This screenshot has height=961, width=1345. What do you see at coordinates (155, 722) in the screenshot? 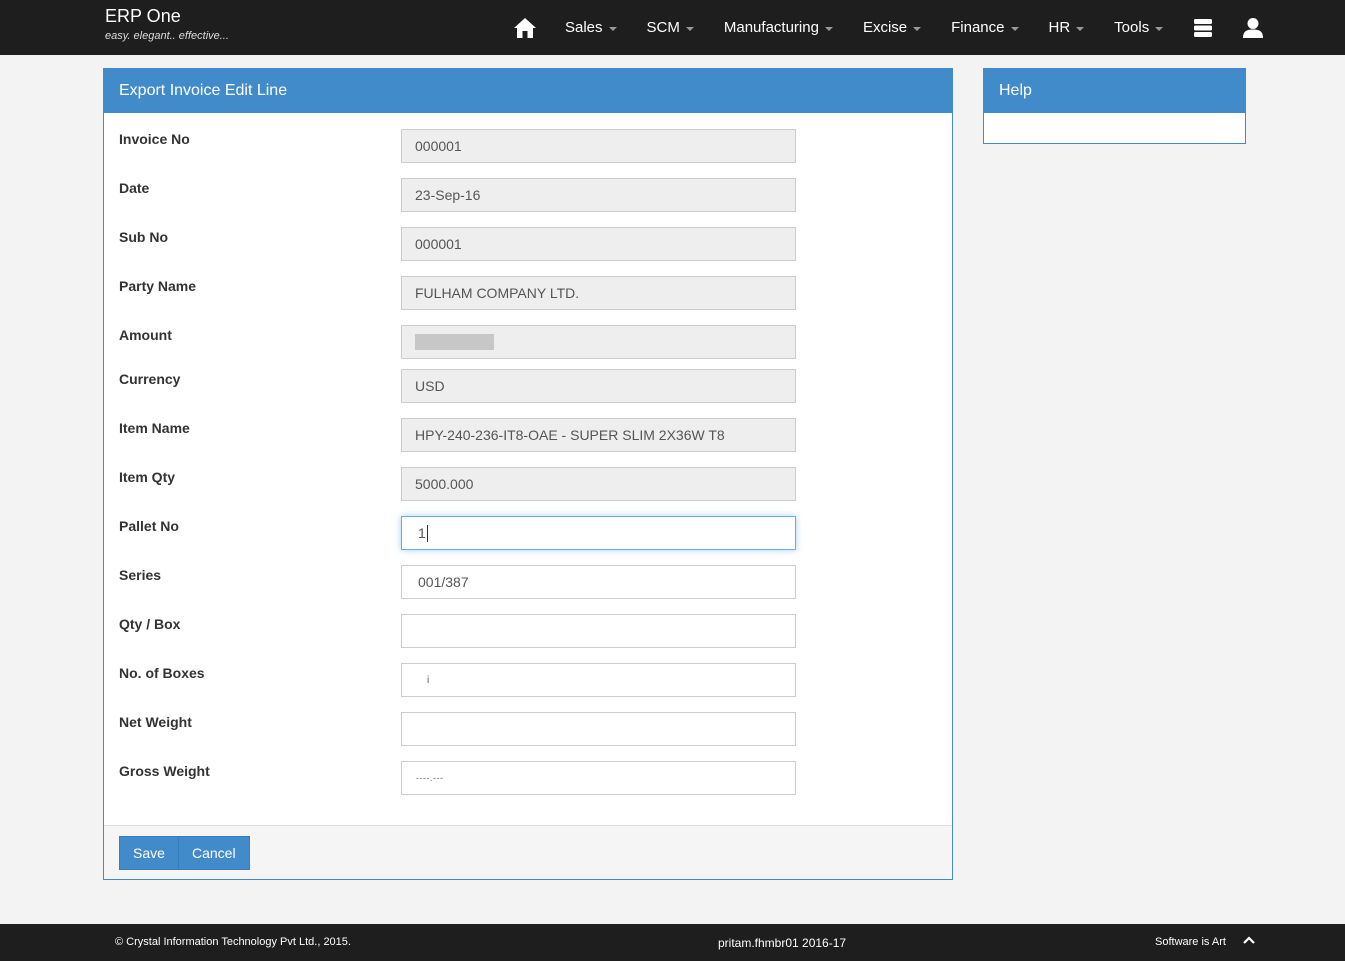
I see `net-weight-label: Net Weight` at bounding box center [155, 722].